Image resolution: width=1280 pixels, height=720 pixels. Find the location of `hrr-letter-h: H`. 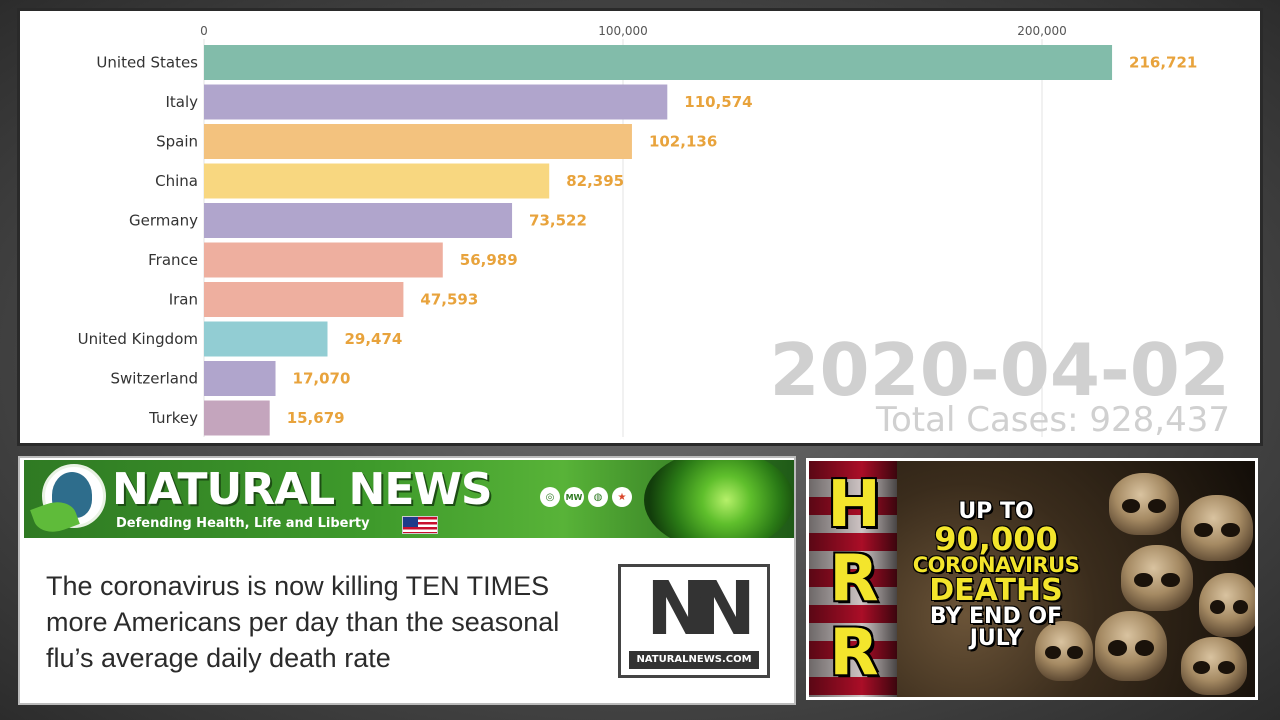

hrr-letter-h: H is located at coordinates (854, 505).